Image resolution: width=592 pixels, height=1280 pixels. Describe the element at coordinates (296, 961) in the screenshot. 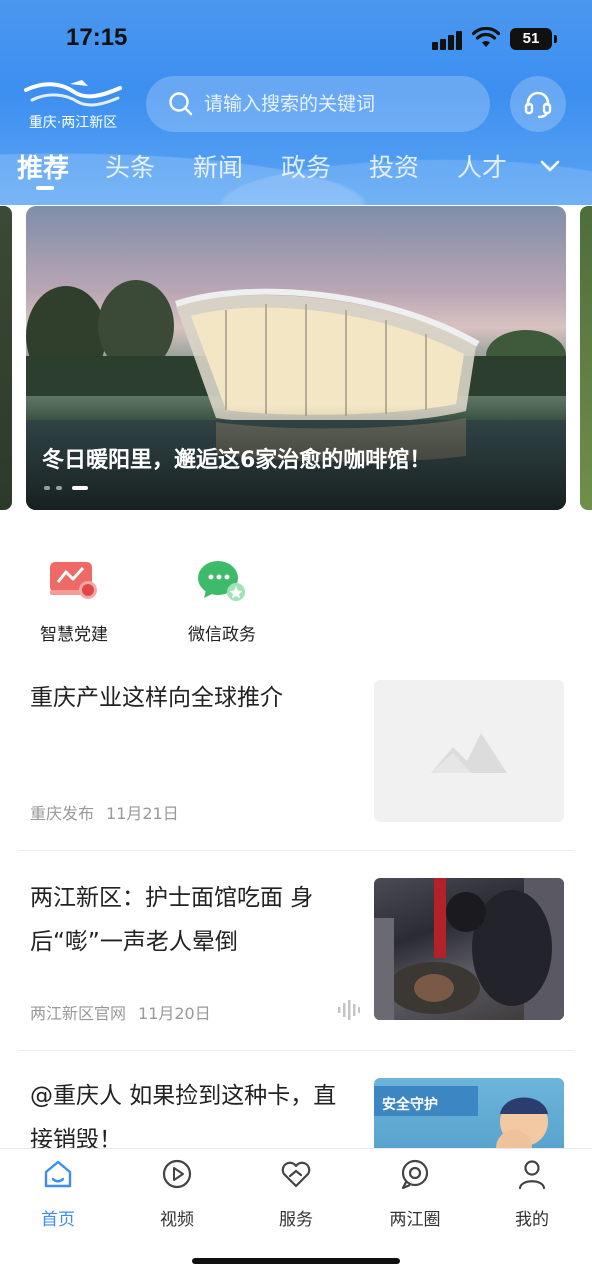

I see `news-item: 两江新区：护士面馆吃面 身后“嘭”一声老人晕倒 两江新区官网 11月20日` at that location.